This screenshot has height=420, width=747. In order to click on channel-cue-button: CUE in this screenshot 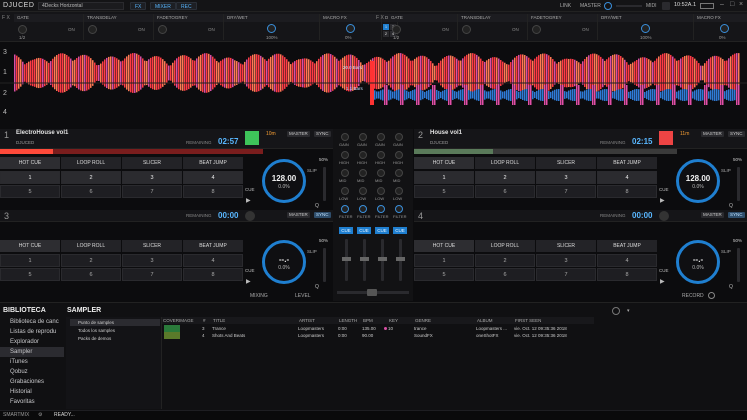, I will do `click(346, 230)`.